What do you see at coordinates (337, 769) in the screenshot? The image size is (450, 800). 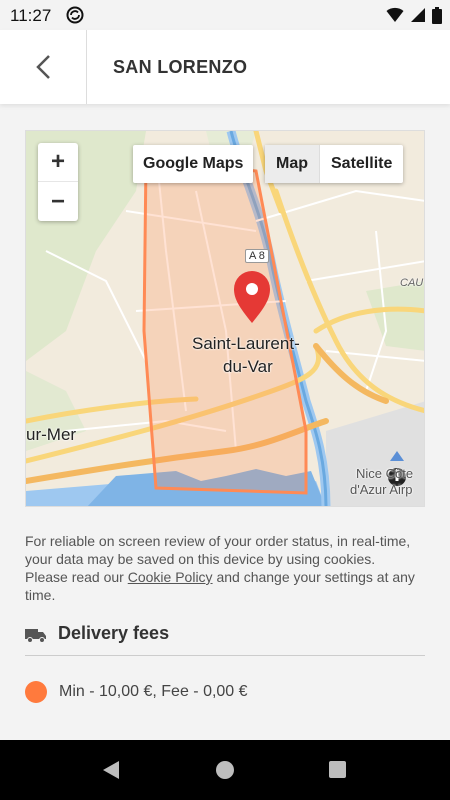 I see `nav-recent-apps-icon` at bounding box center [337, 769].